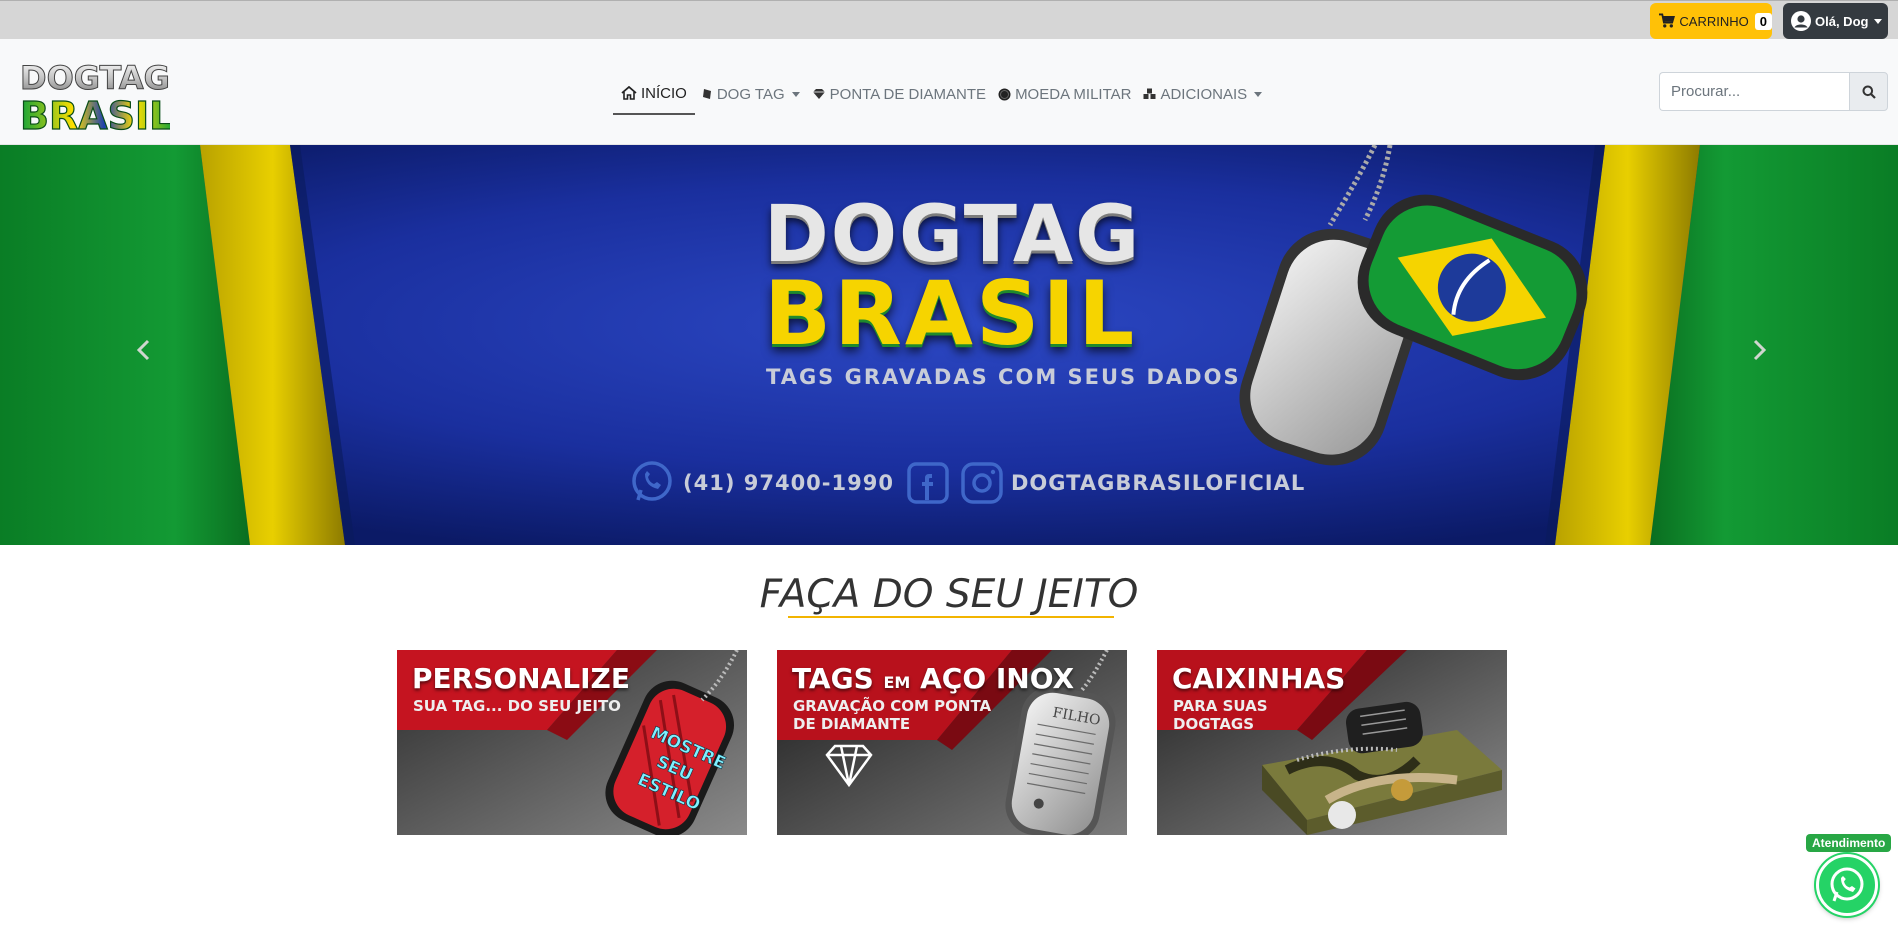 Image resolution: width=1898 pixels, height=929 pixels. I want to click on nav-moeda-label: MOEDA MILITAR, so click(1073, 94).